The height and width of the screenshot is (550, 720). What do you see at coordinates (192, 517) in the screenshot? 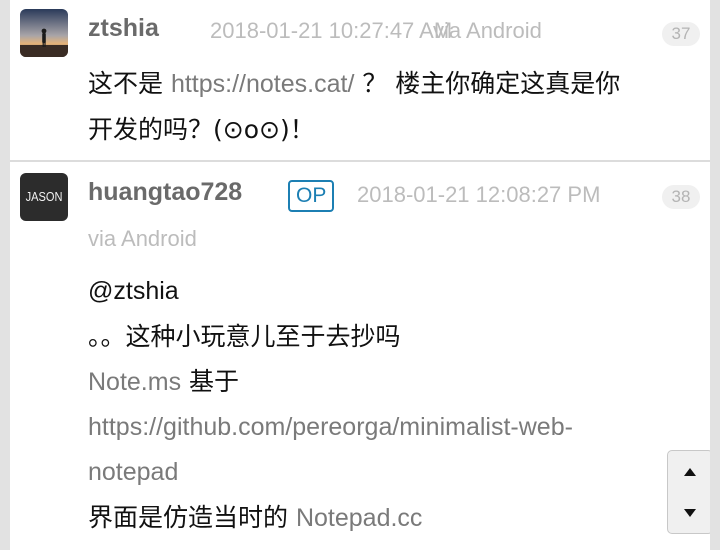
I see `content-text: 界面是仿造当时的` at bounding box center [192, 517].